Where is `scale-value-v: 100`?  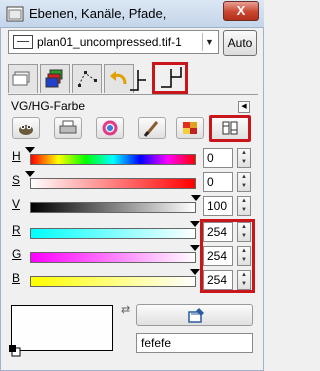 scale-value-v: 100 is located at coordinates (218, 206).